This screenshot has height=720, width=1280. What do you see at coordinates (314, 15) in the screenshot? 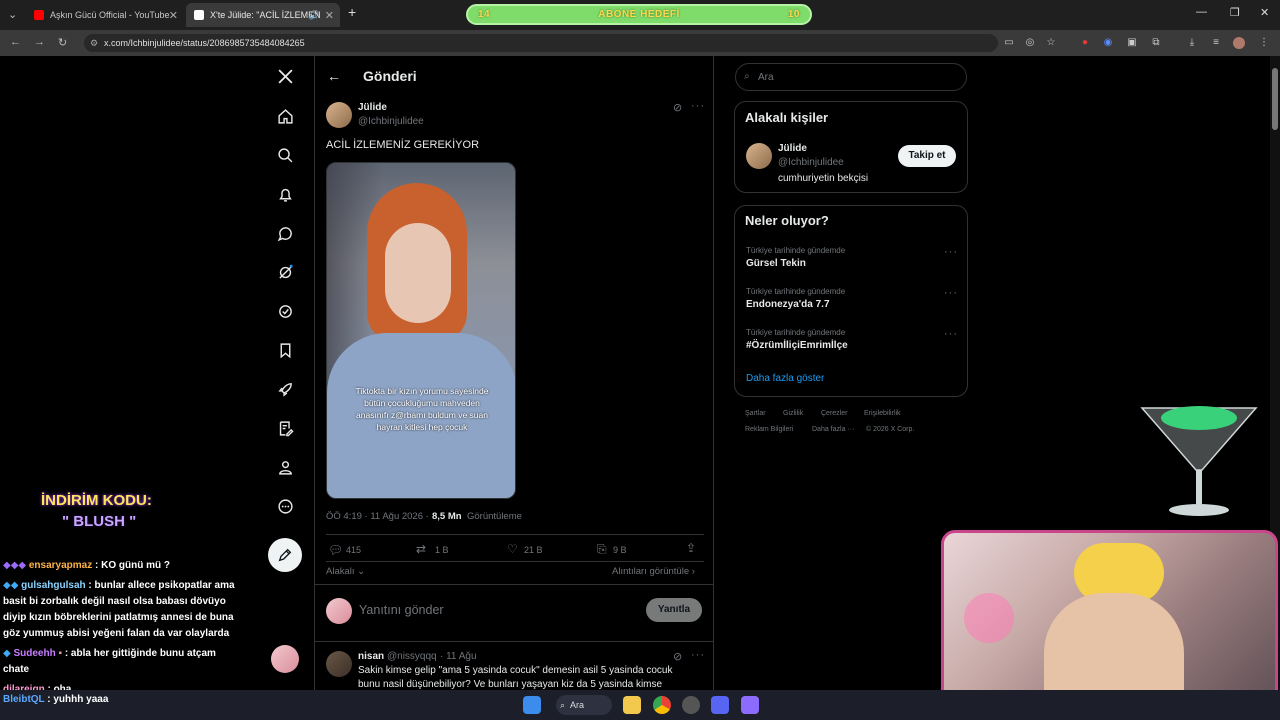
I see `audio-icon: 🔊` at bounding box center [314, 15].